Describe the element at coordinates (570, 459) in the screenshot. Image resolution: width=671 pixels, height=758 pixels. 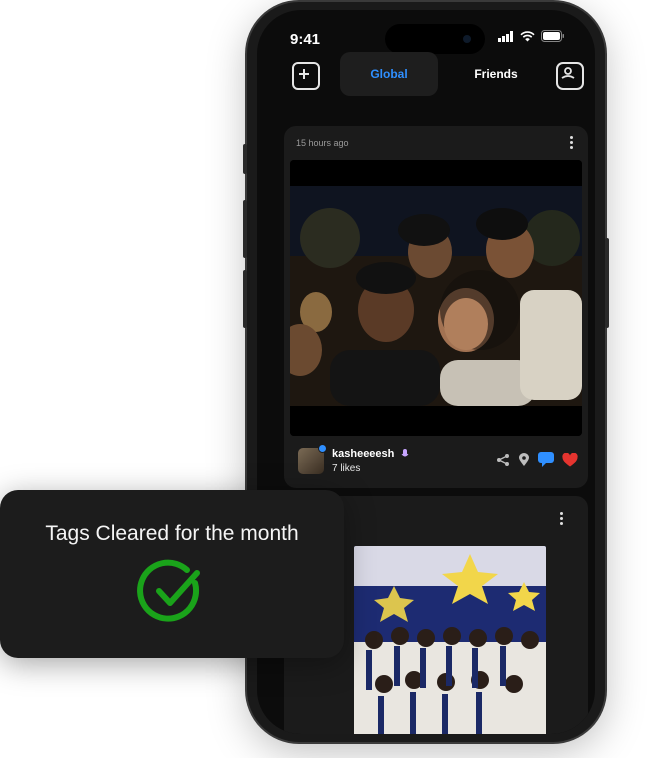
I see `heart-icon` at that location.